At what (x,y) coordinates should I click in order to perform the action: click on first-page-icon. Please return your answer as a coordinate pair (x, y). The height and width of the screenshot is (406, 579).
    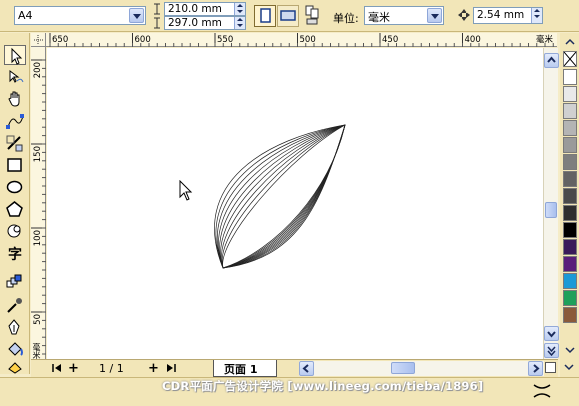
    Looking at the image, I should click on (57, 369).